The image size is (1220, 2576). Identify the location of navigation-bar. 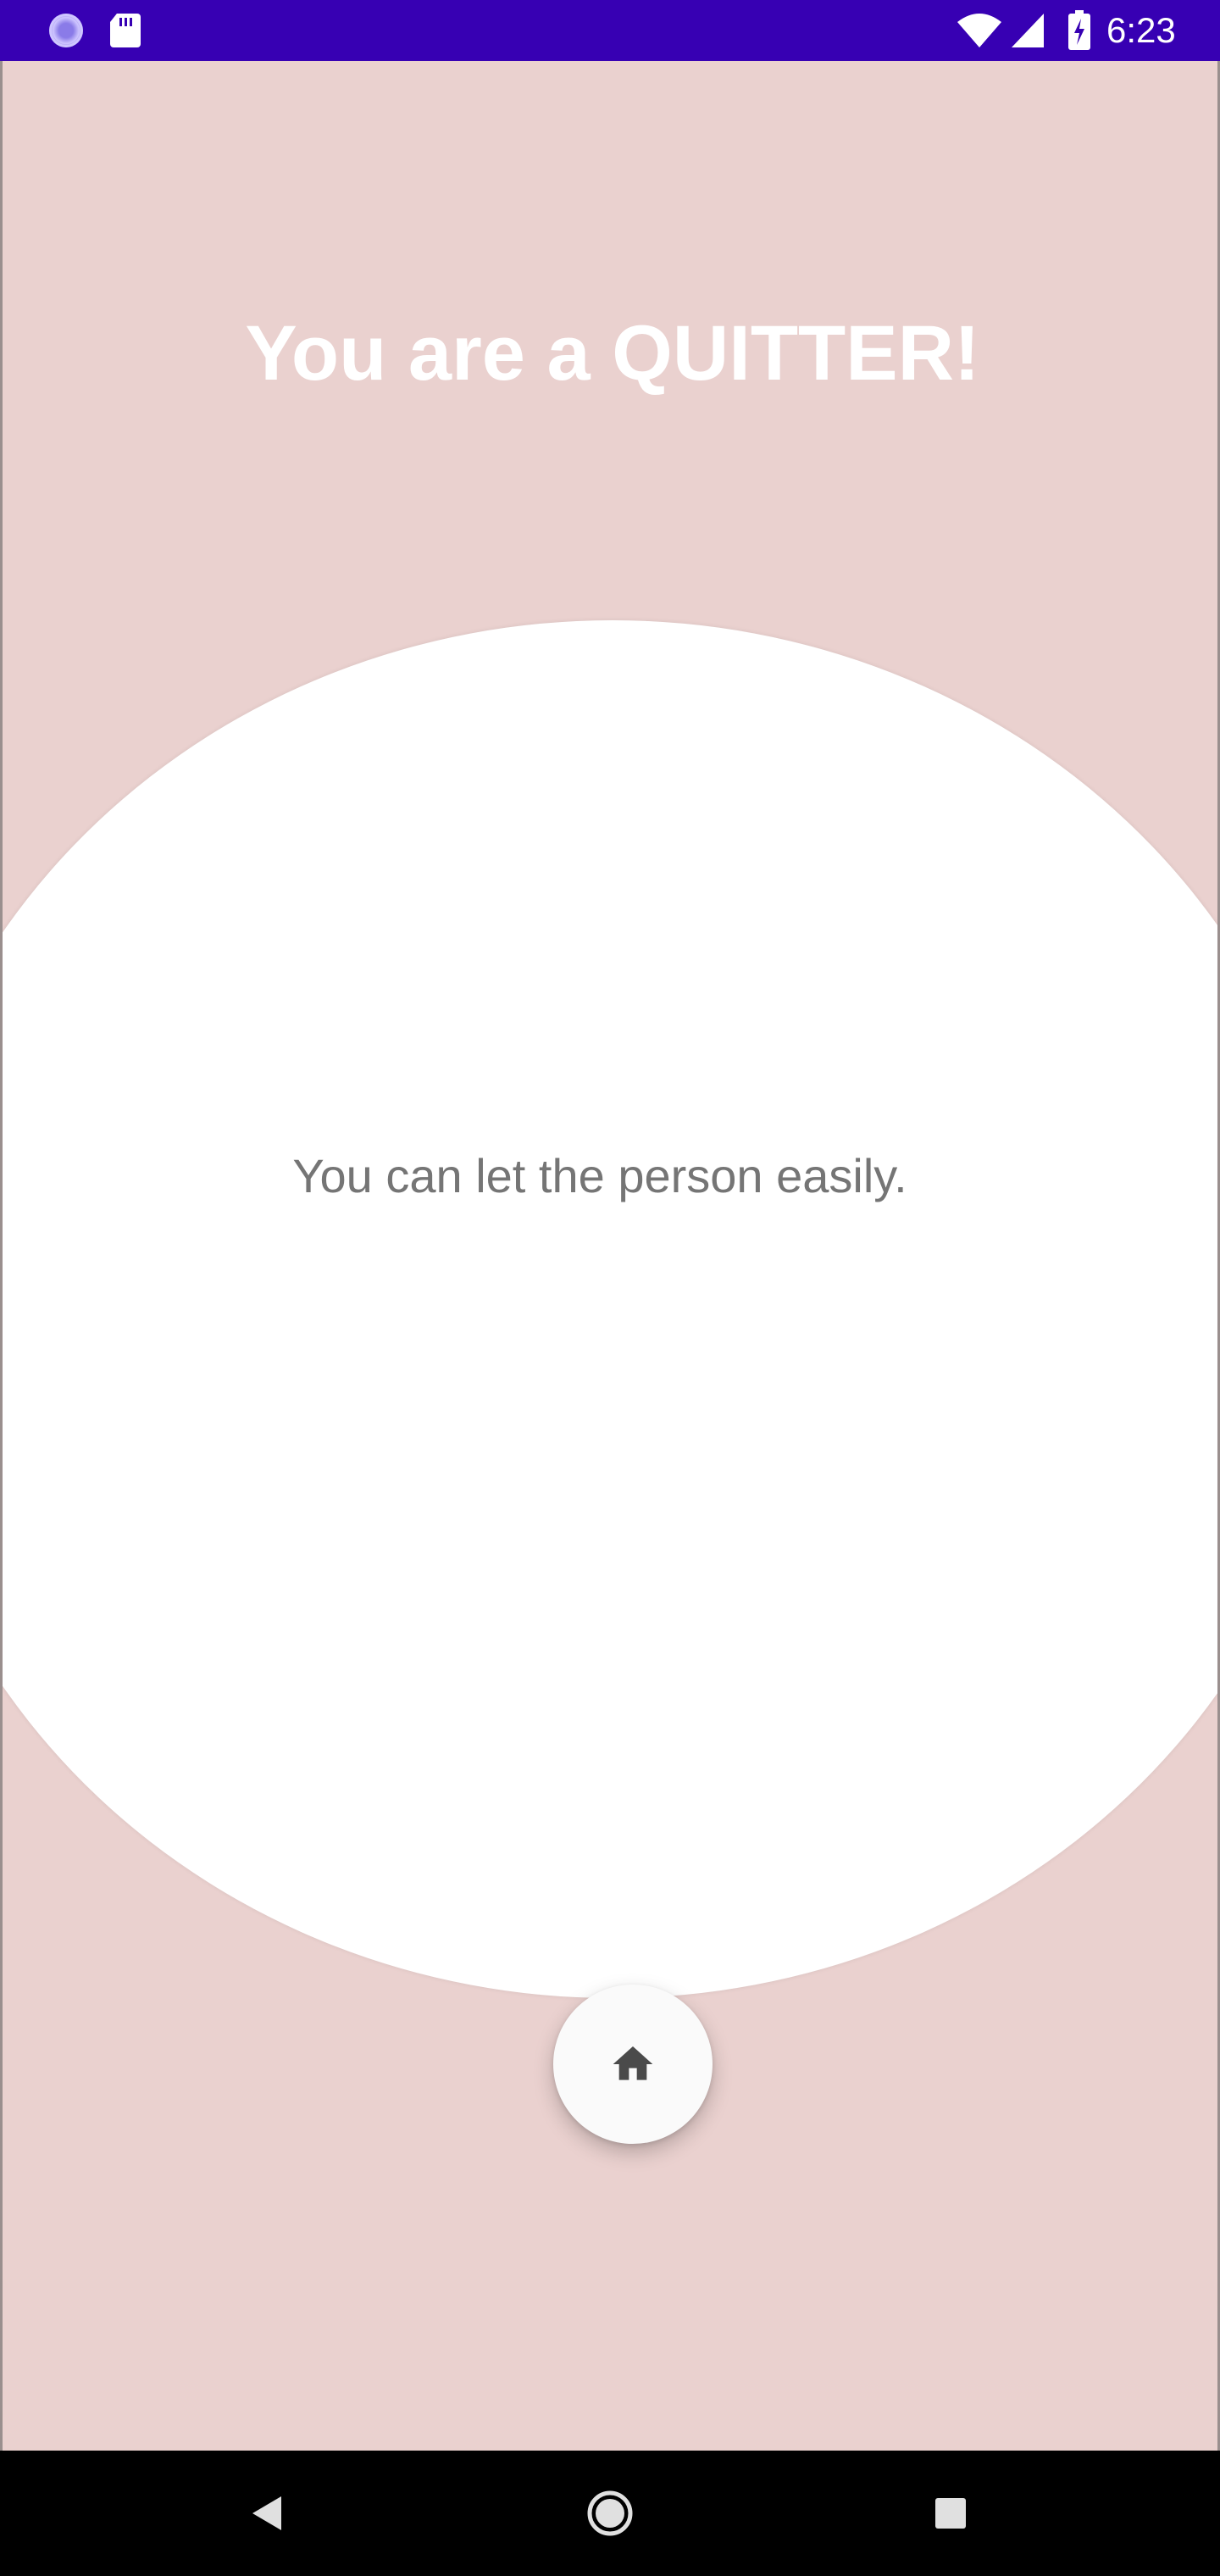
(610, 2513).